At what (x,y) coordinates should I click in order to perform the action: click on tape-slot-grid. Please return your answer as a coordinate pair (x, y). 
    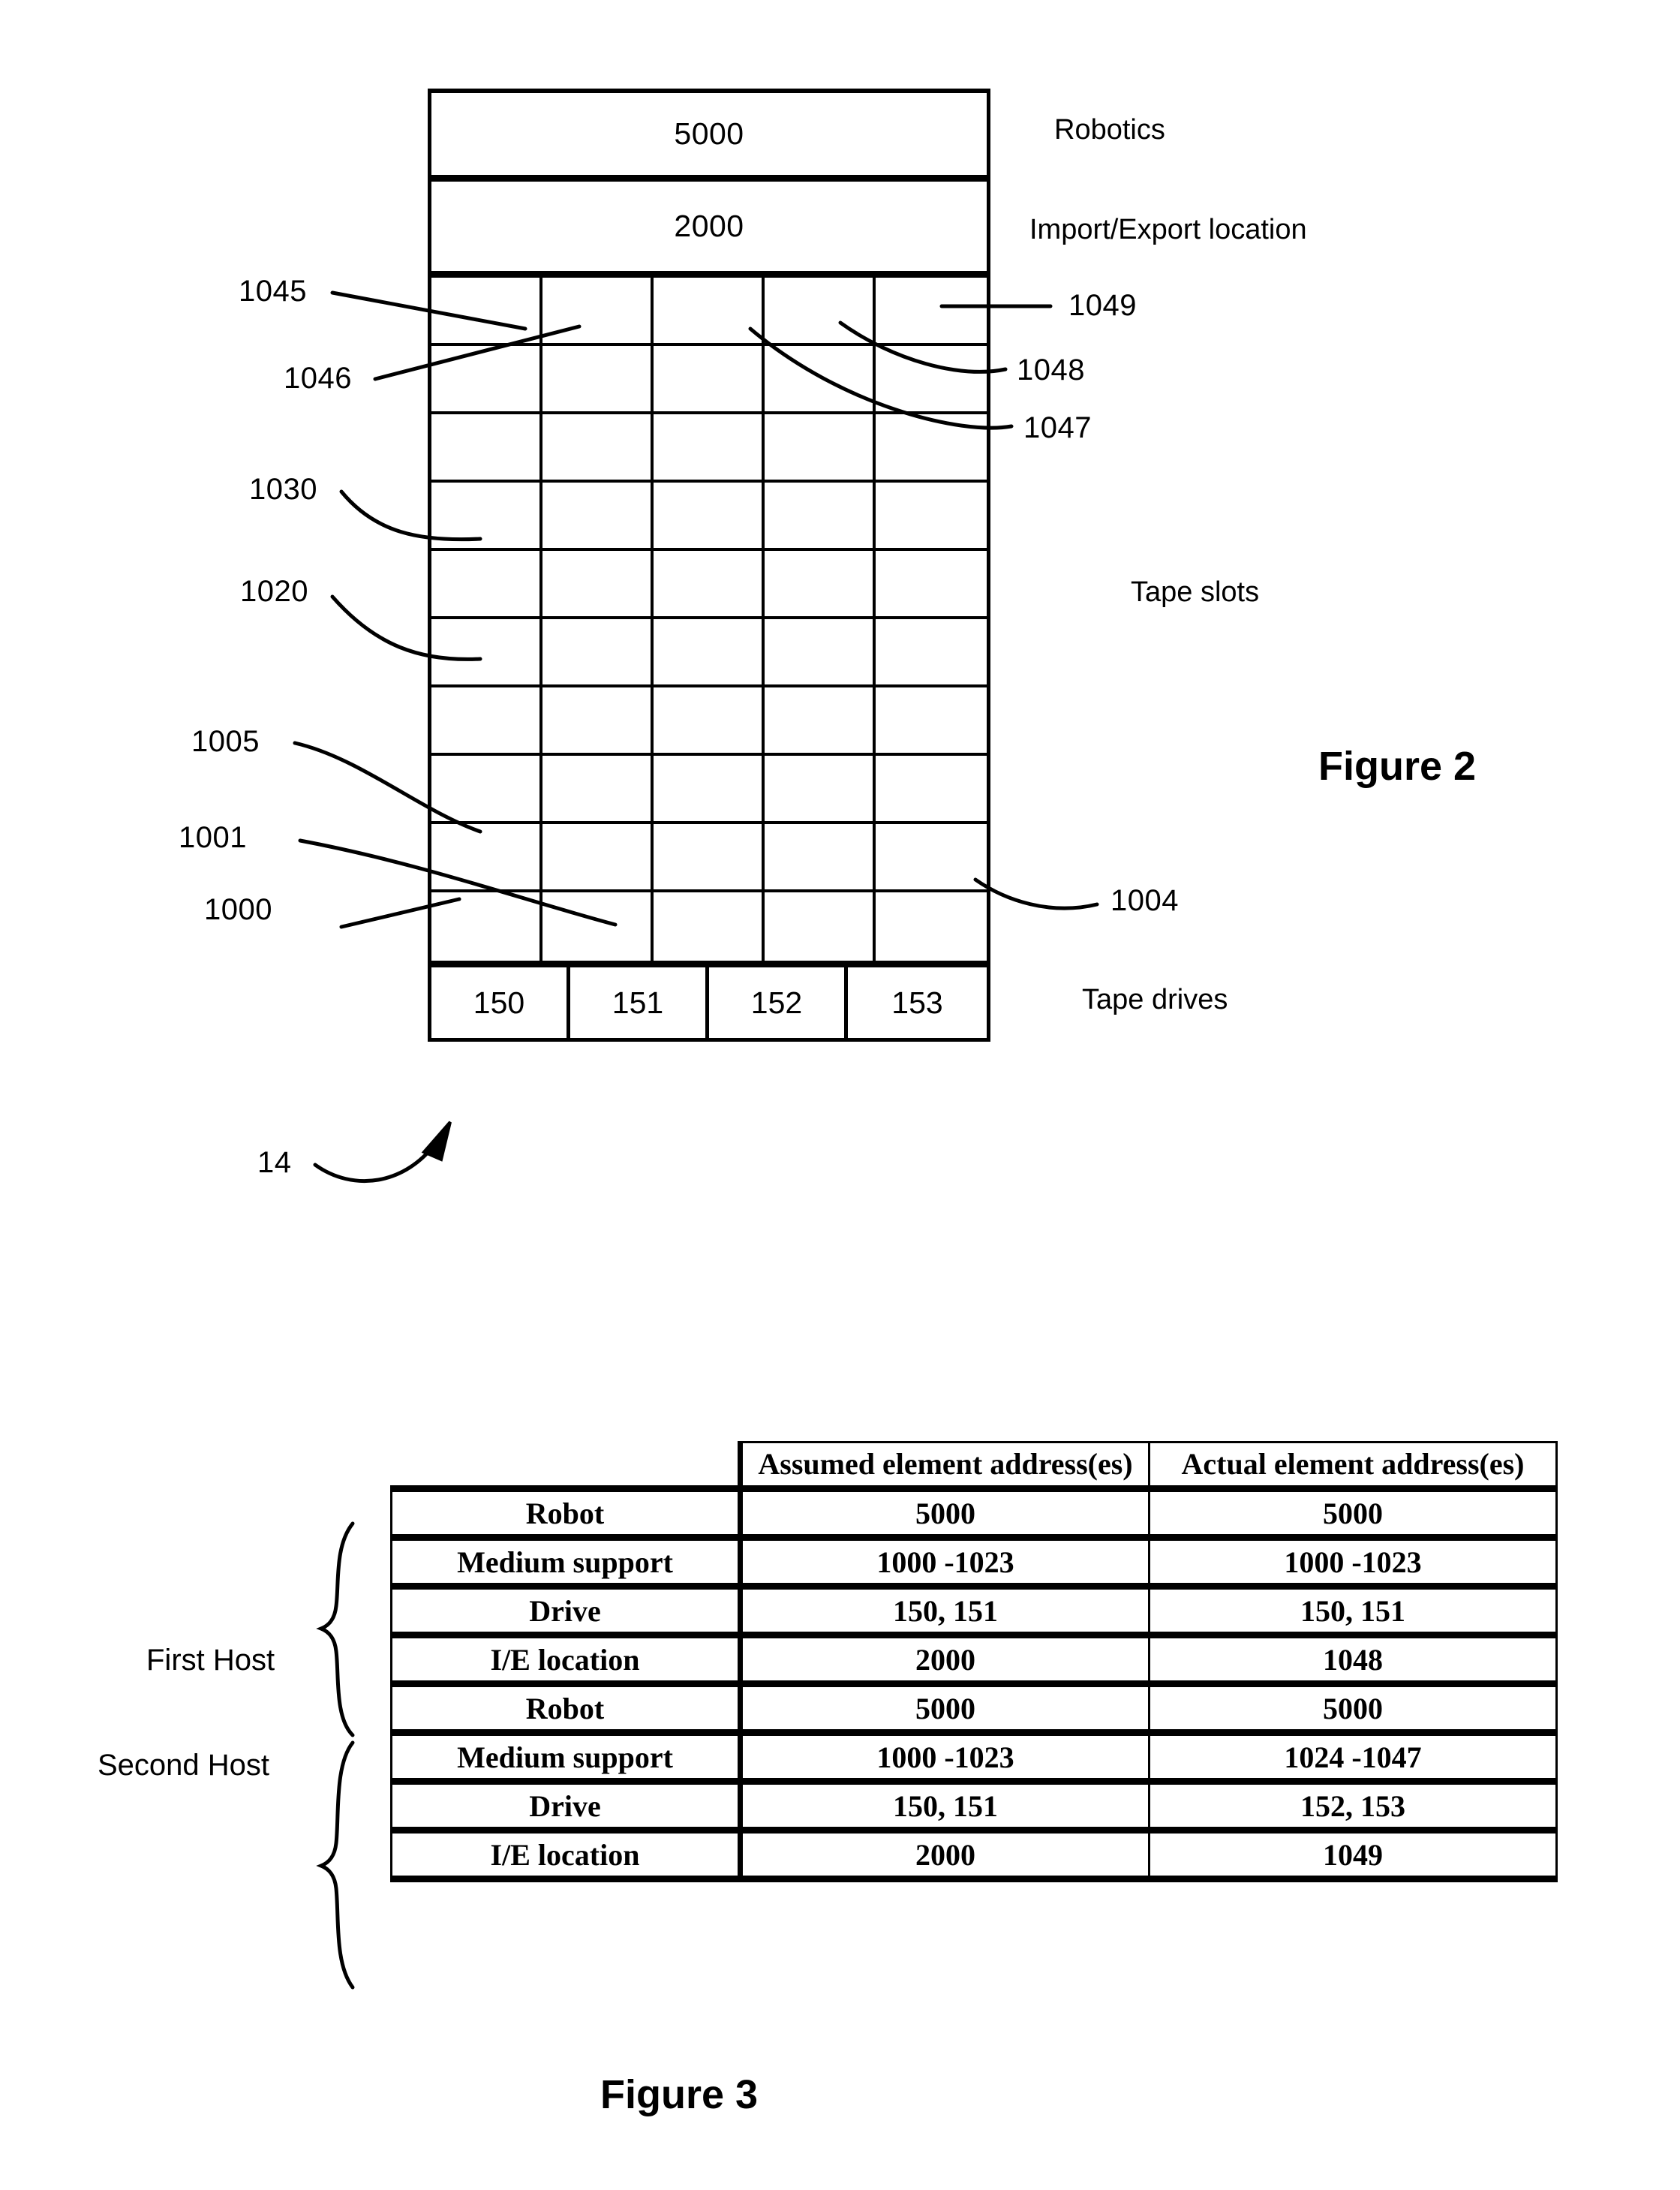
    Looking at the image, I should click on (709, 619).